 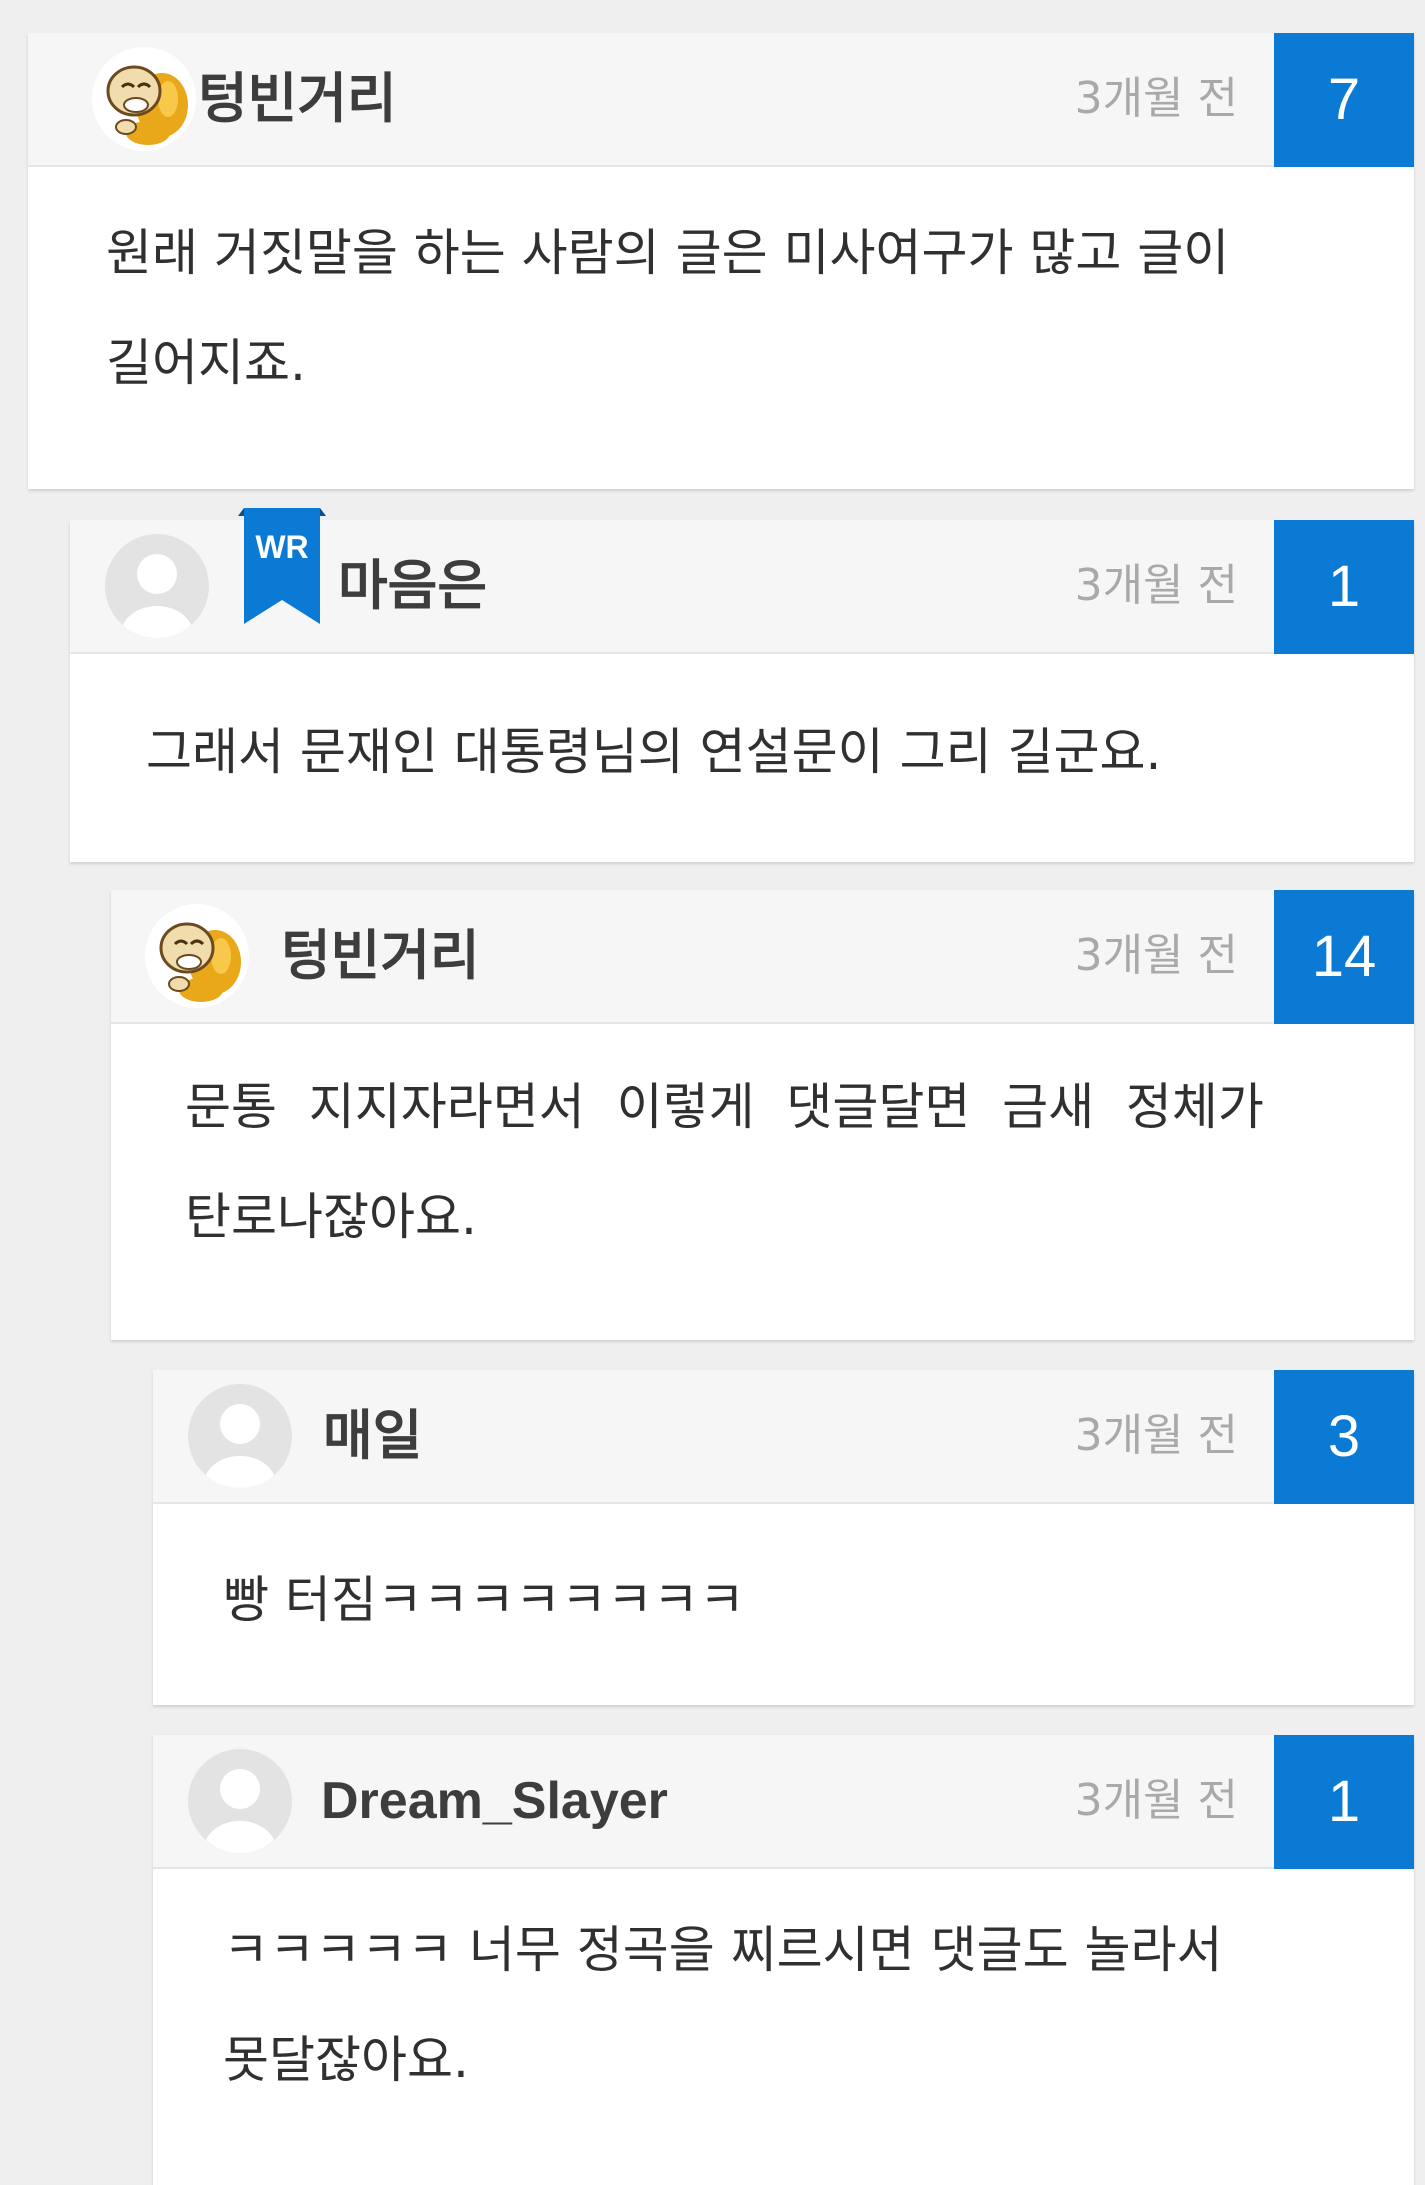 What do you see at coordinates (412, 586) in the screenshot?
I see `username: 마음은` at bounding box center [412, 586].